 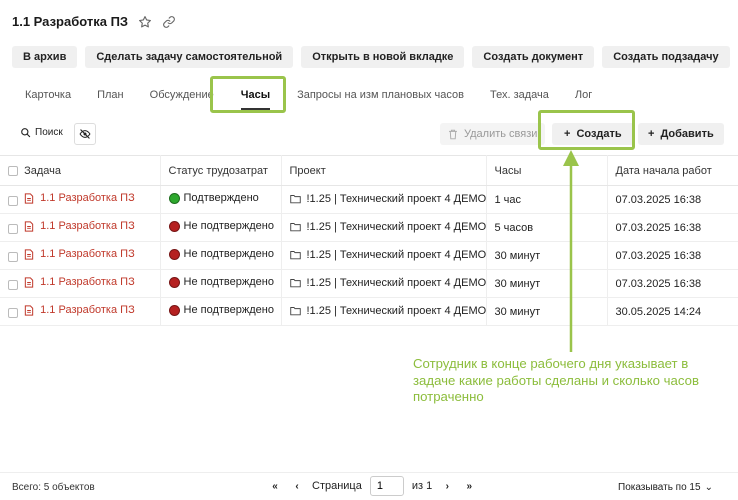 I want to click on link-icon, so click(x=169, y=22).